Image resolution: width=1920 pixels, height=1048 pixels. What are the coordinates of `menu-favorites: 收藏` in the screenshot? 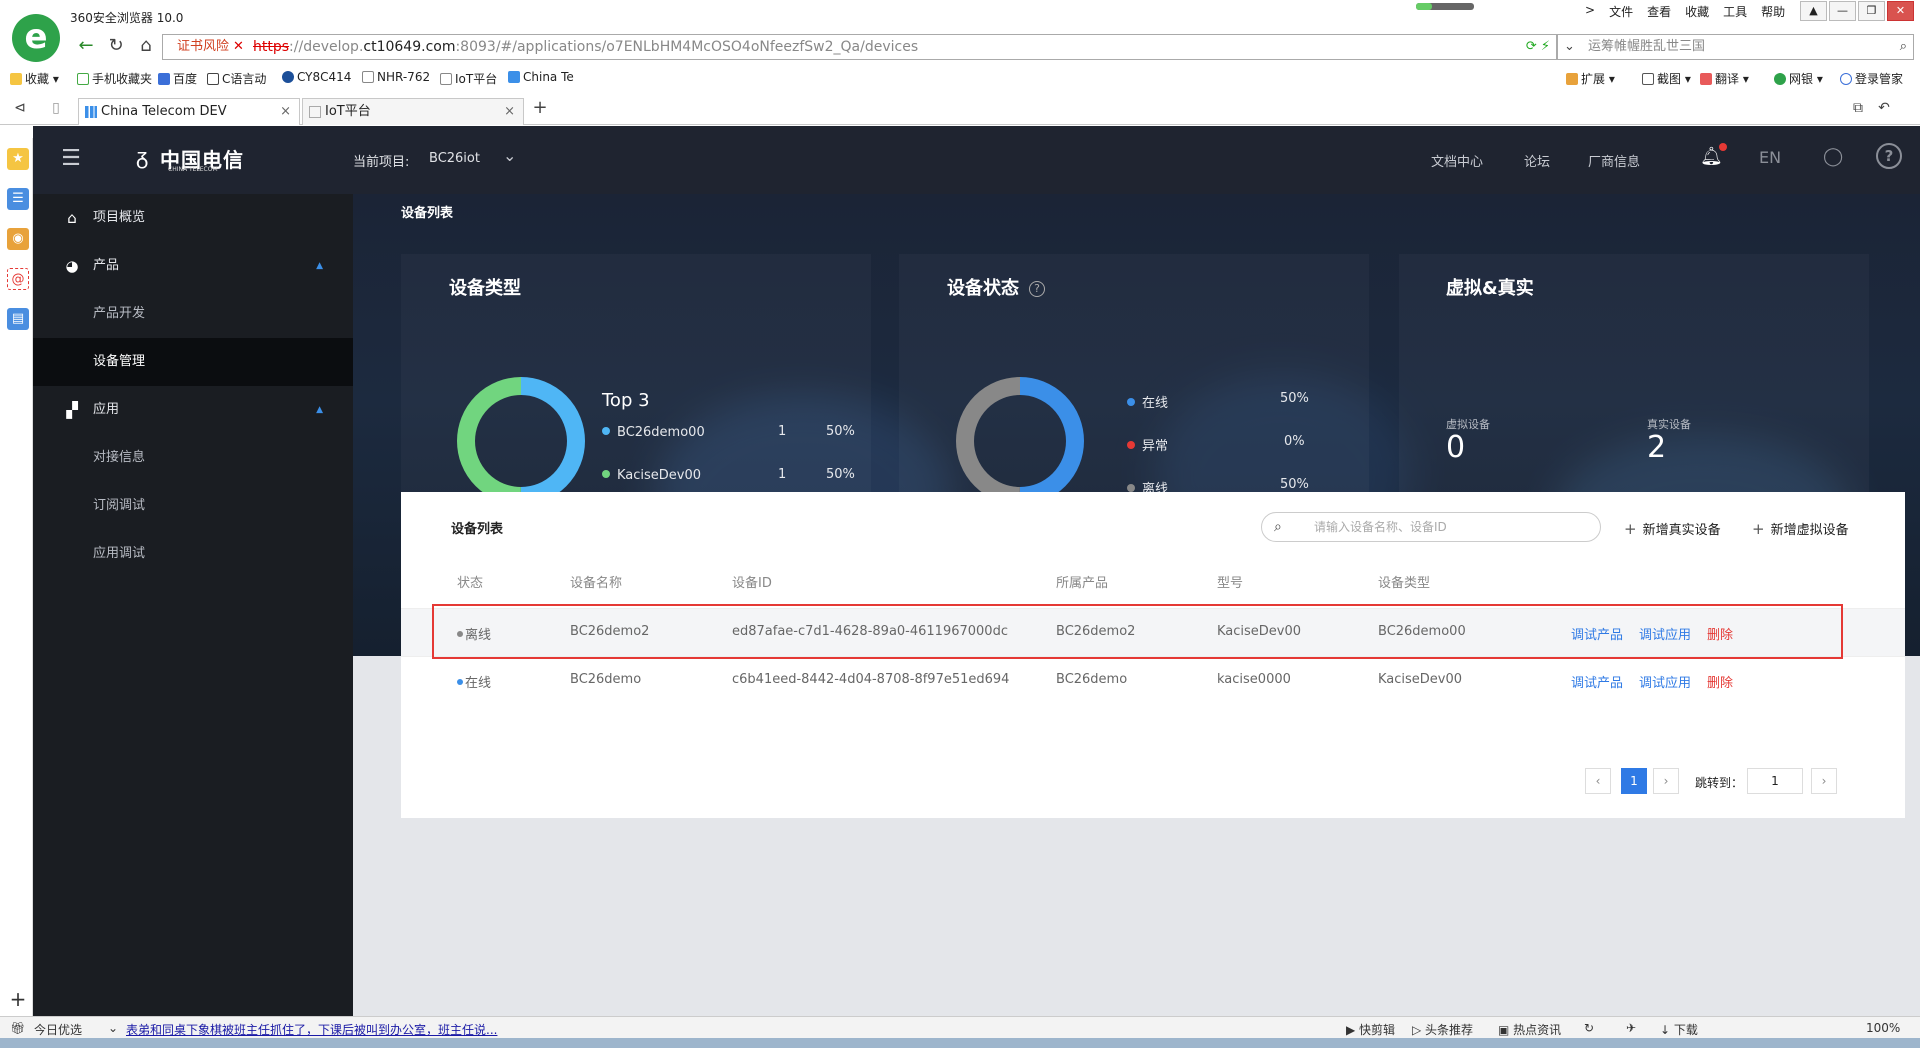 It's located at (1697, 11).